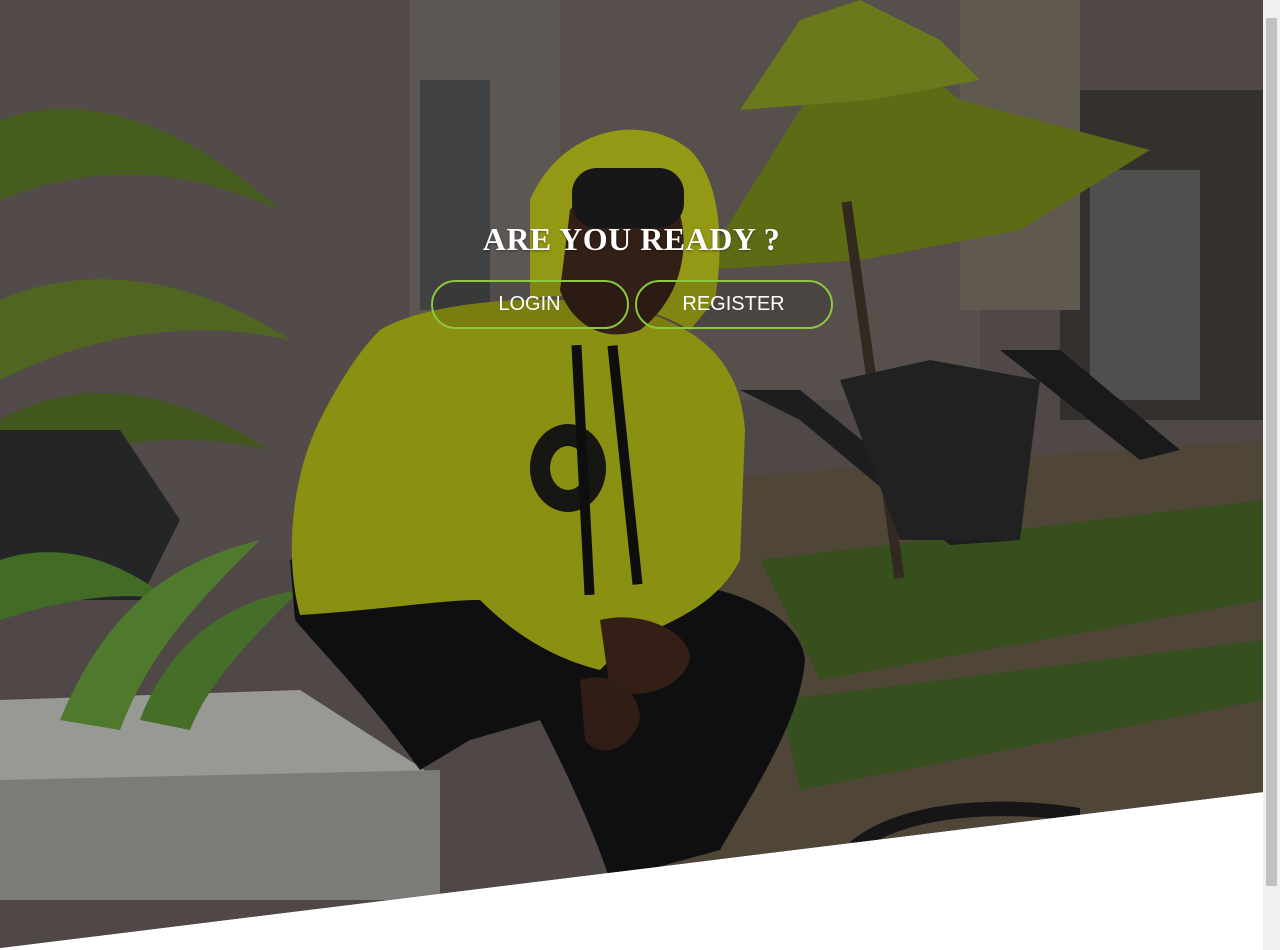 Image resolution: width=1280 pixels, height=950 pixels. I want to click on login-button: LOGIN, so click(529, 304).